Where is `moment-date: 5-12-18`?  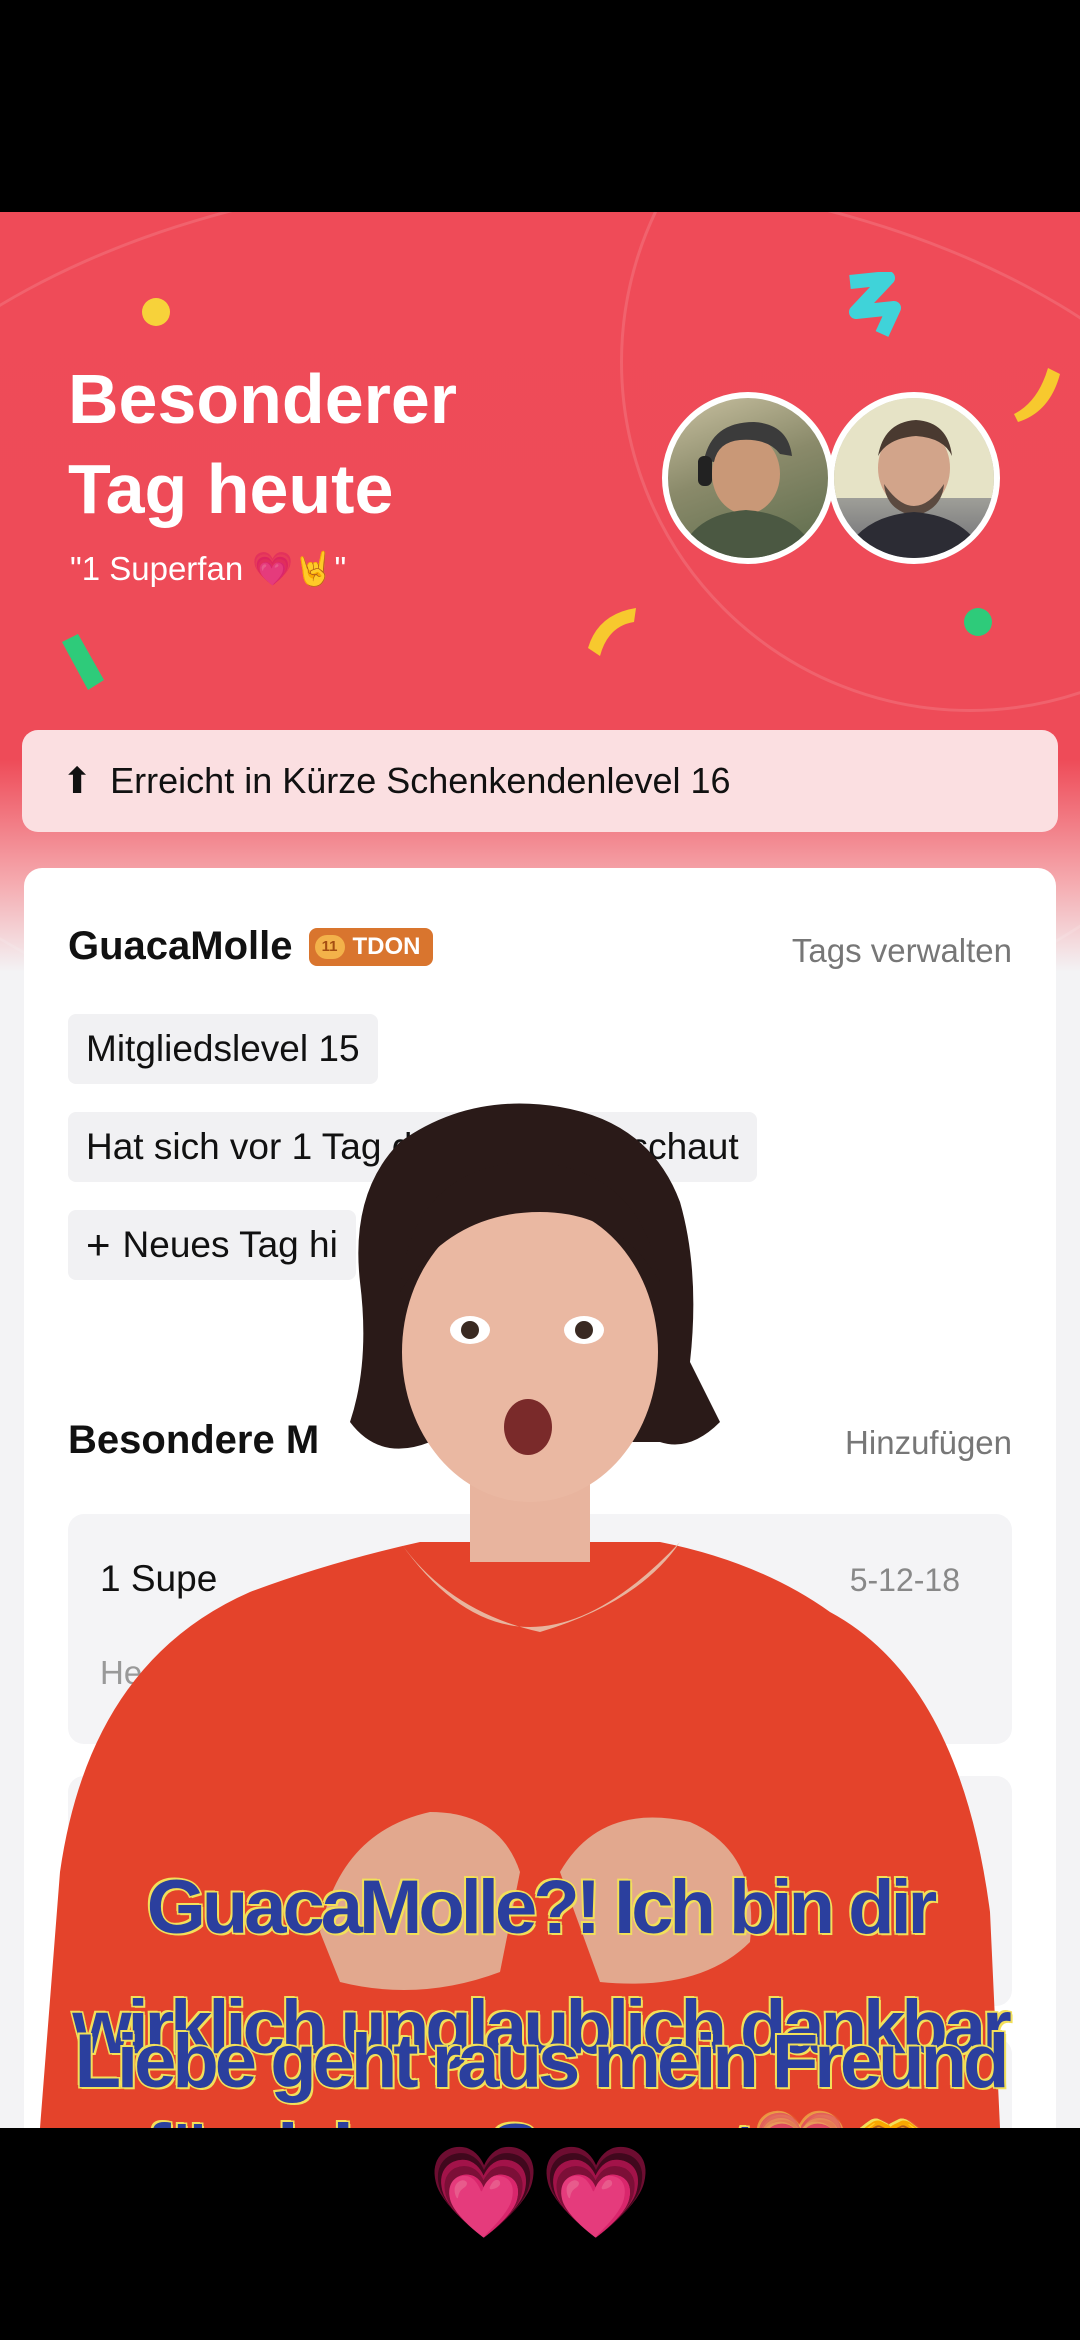 moment-date: 5-12-18 is located at coordinates (904, 1580).